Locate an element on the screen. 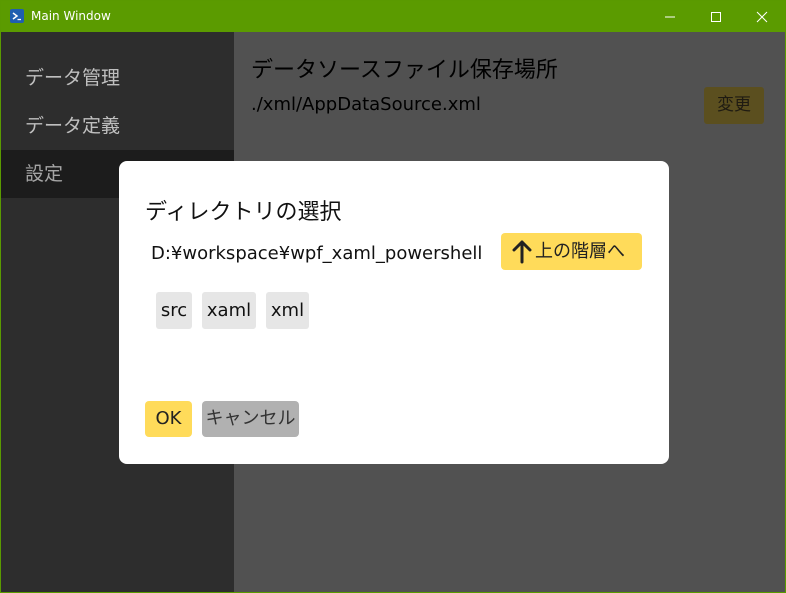 The width and height of the screenshot is (786, 593). title-bar: Main Window is located at coordinates (393, 16).